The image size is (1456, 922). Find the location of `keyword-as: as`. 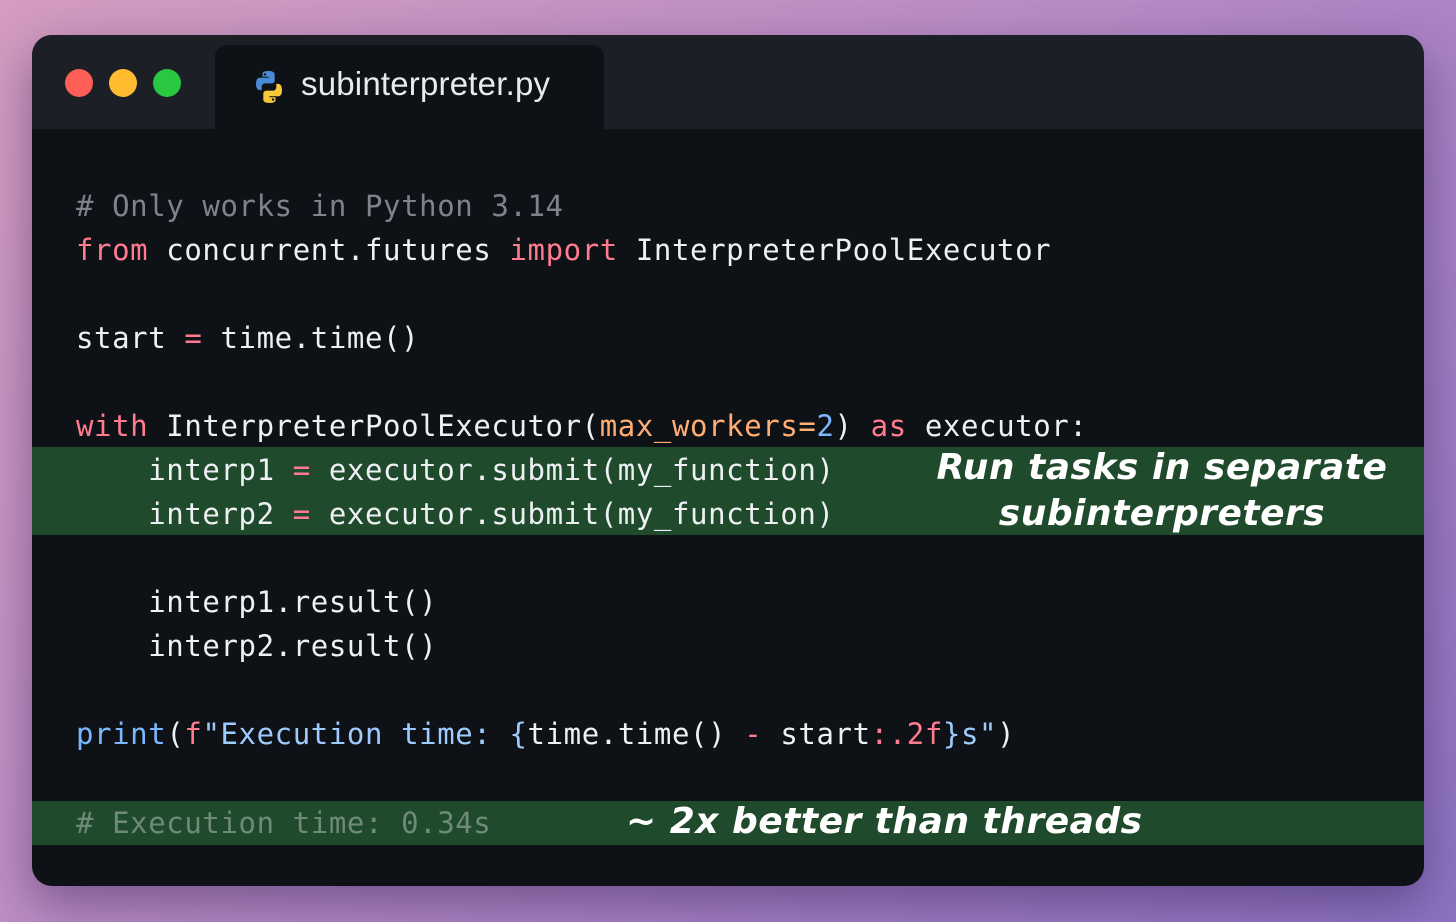

keyword-as: as is located at coordinates (888, 426).